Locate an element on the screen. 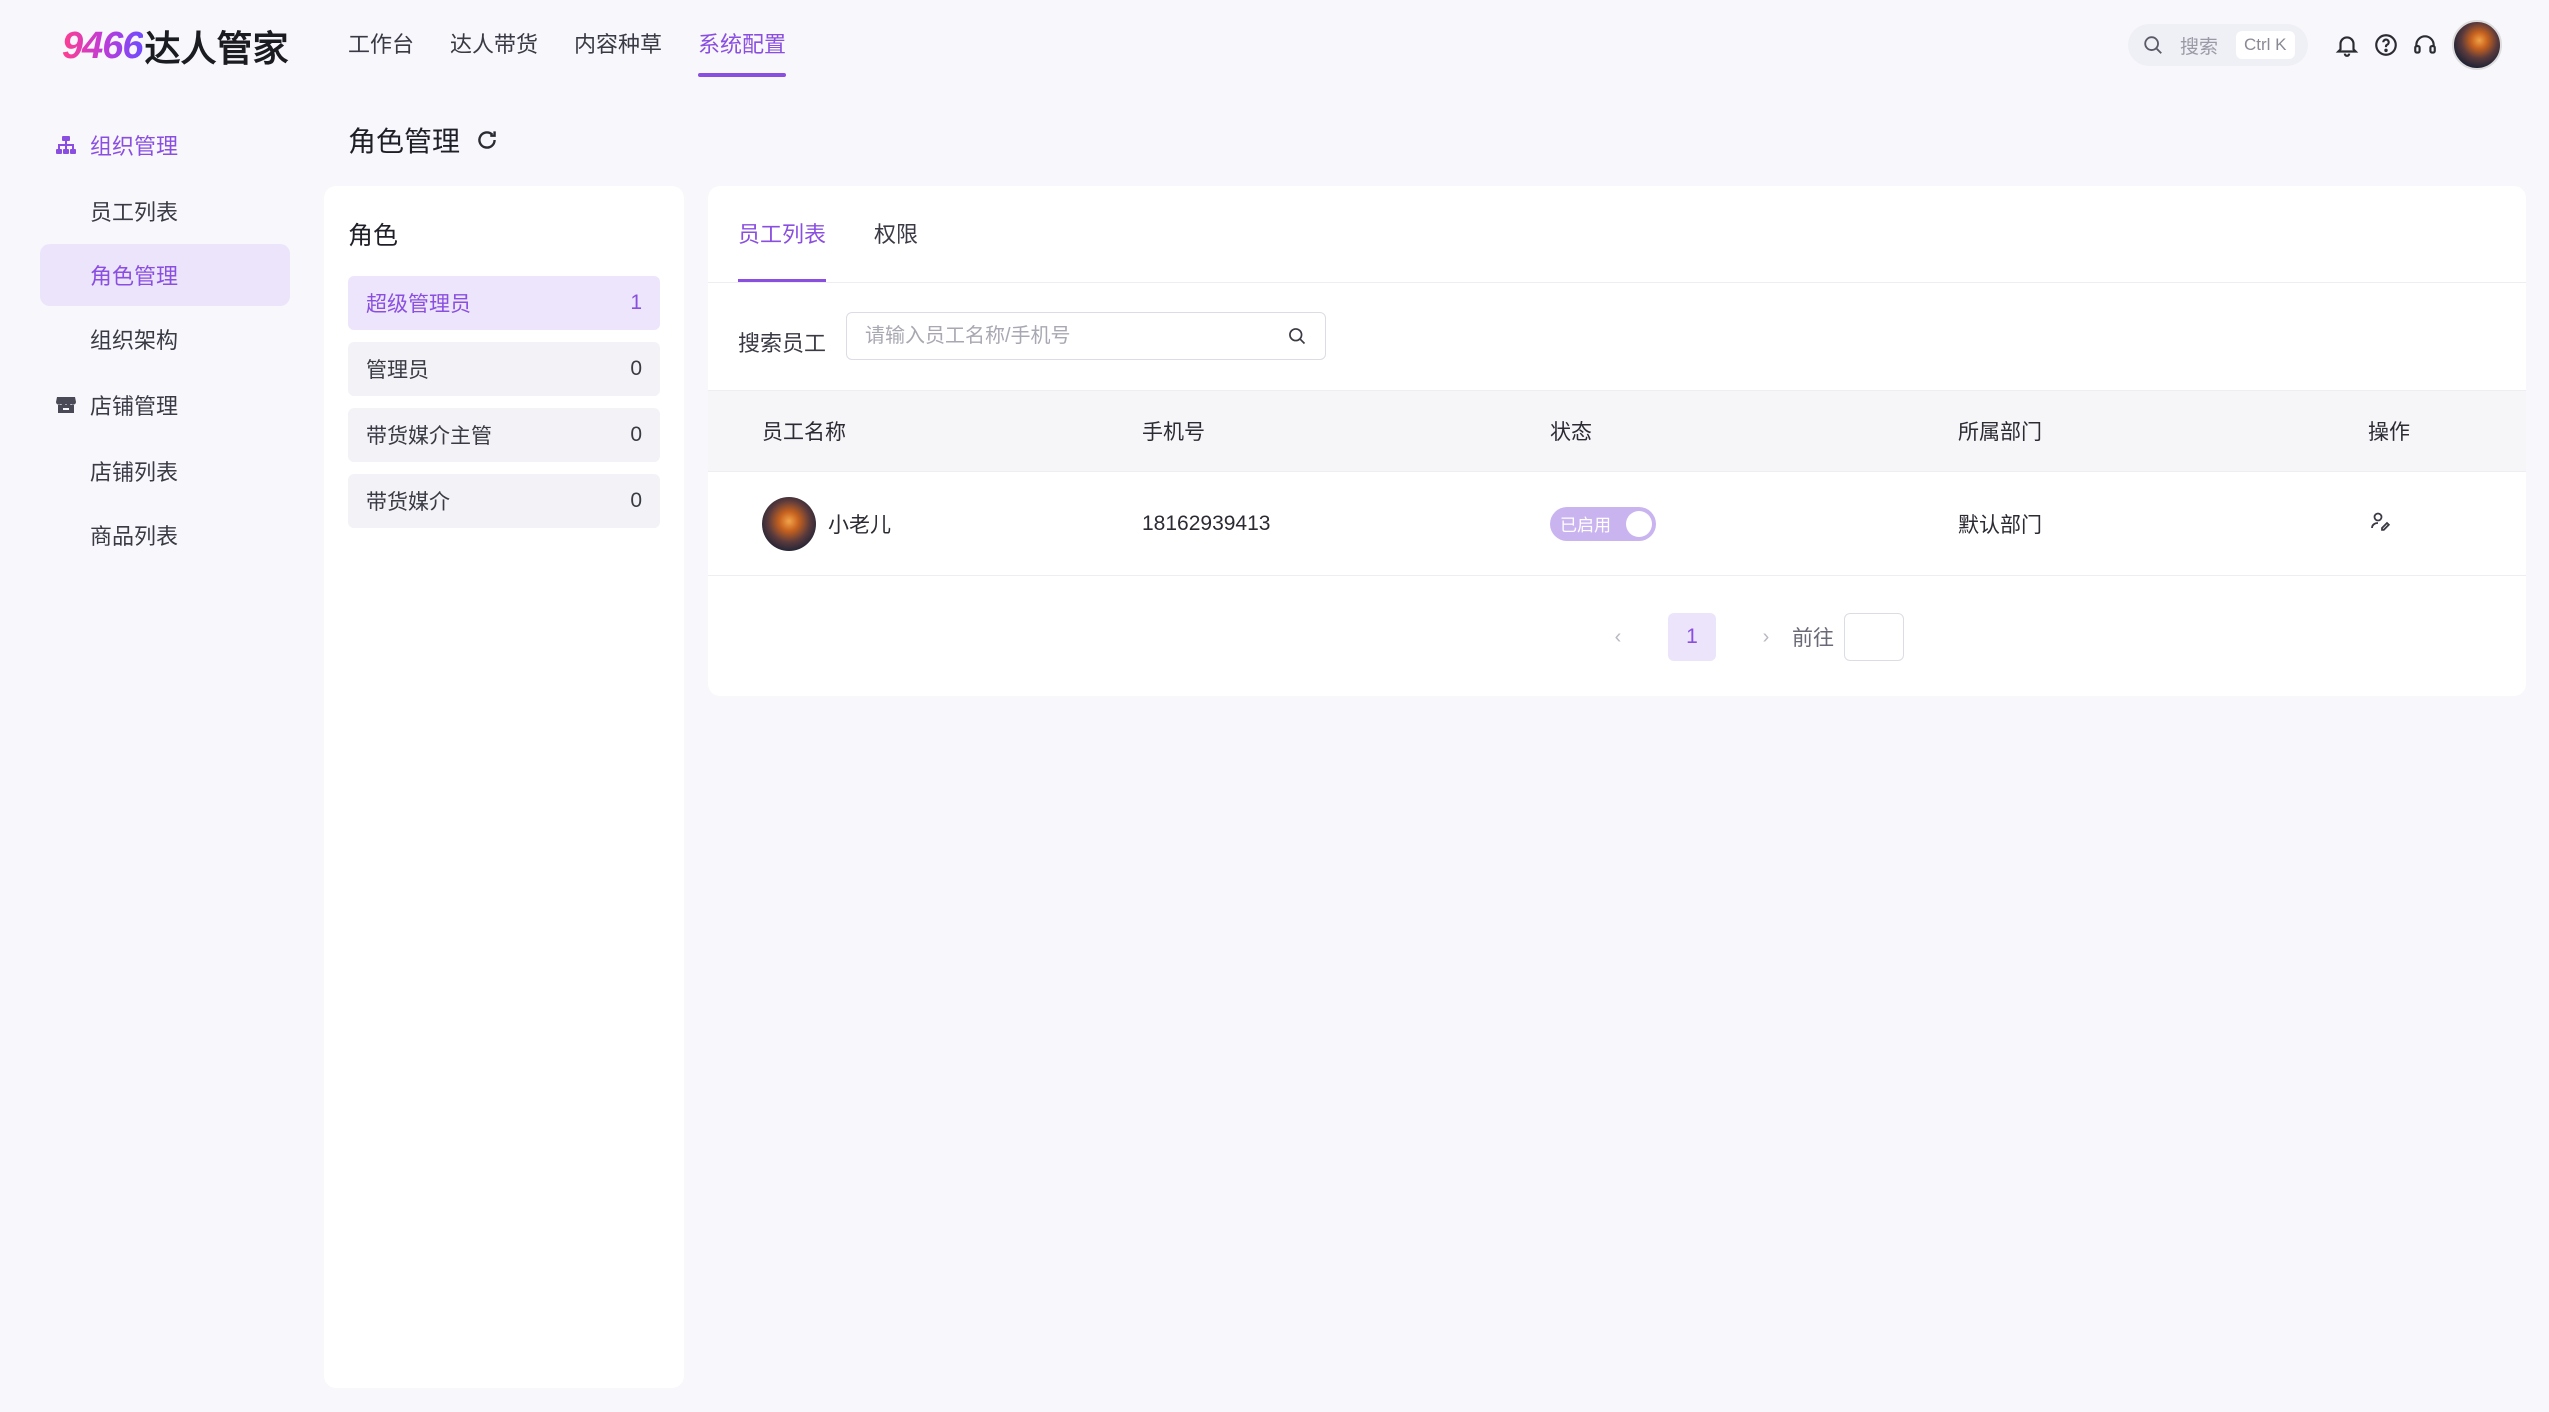  role-name: 超级管理员 is located at coordinates (418, 304).